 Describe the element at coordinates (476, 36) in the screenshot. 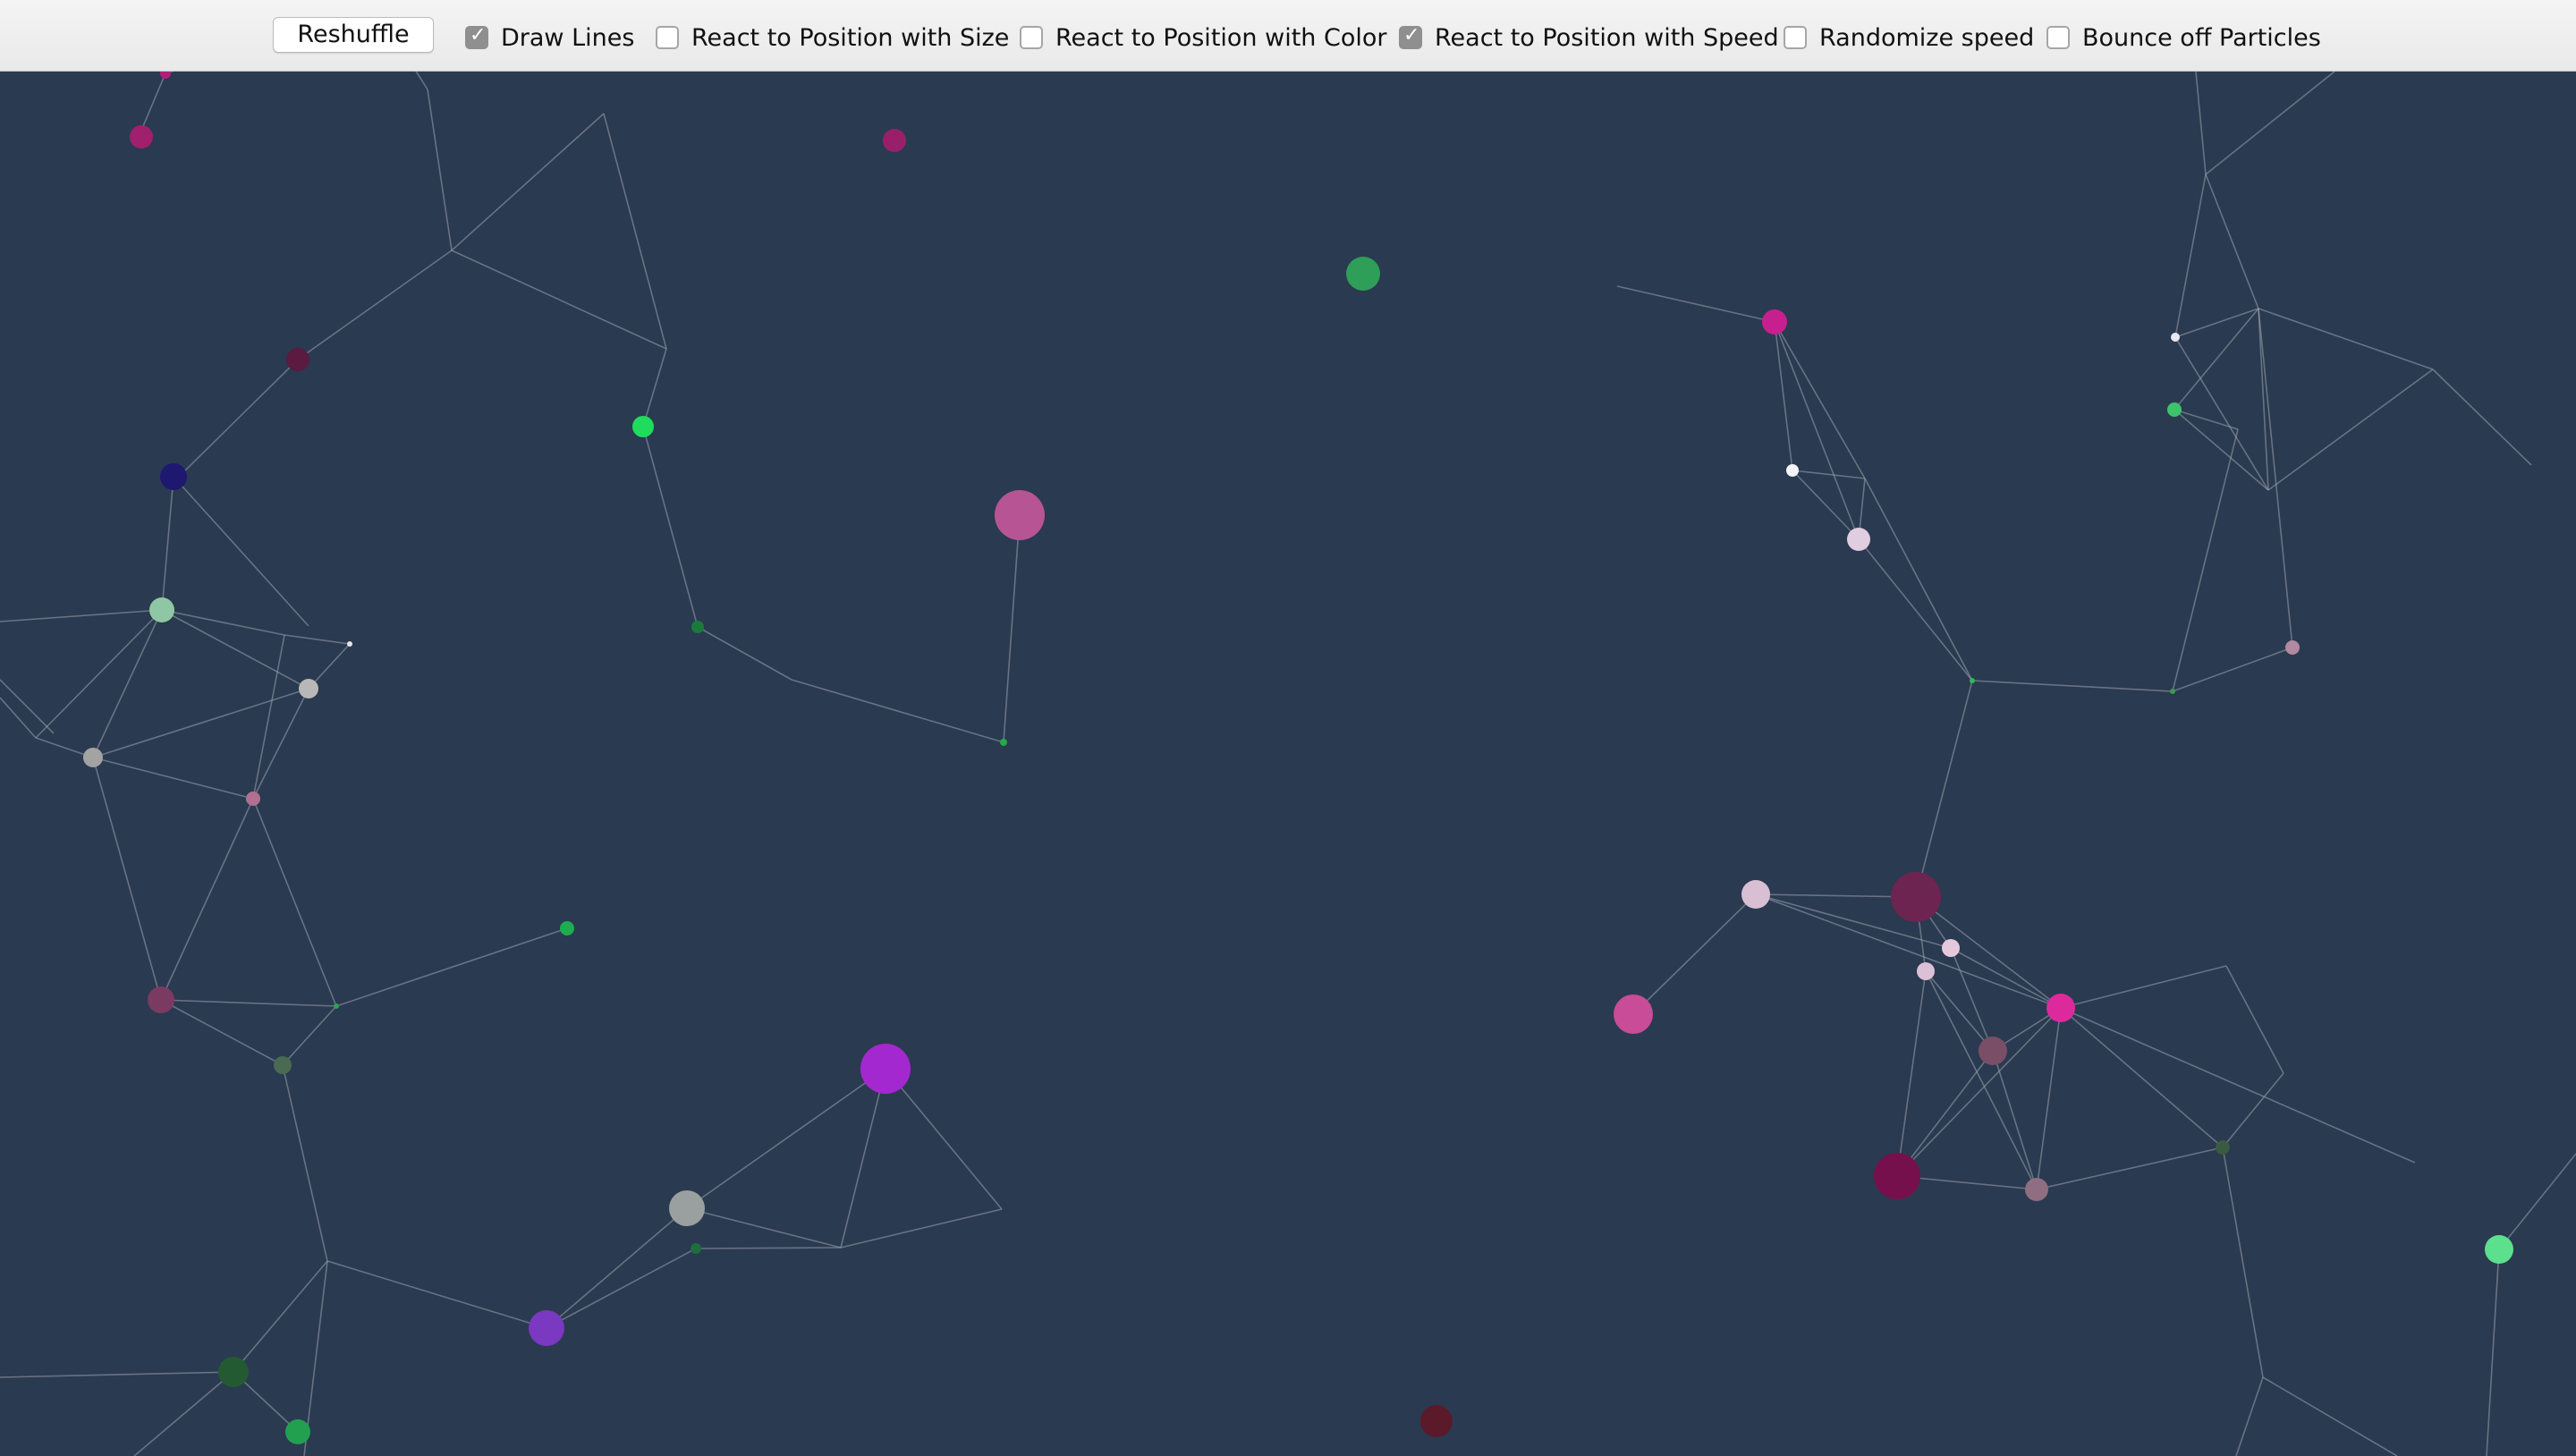

I see `draw-lines-checkbox-box` at that location.